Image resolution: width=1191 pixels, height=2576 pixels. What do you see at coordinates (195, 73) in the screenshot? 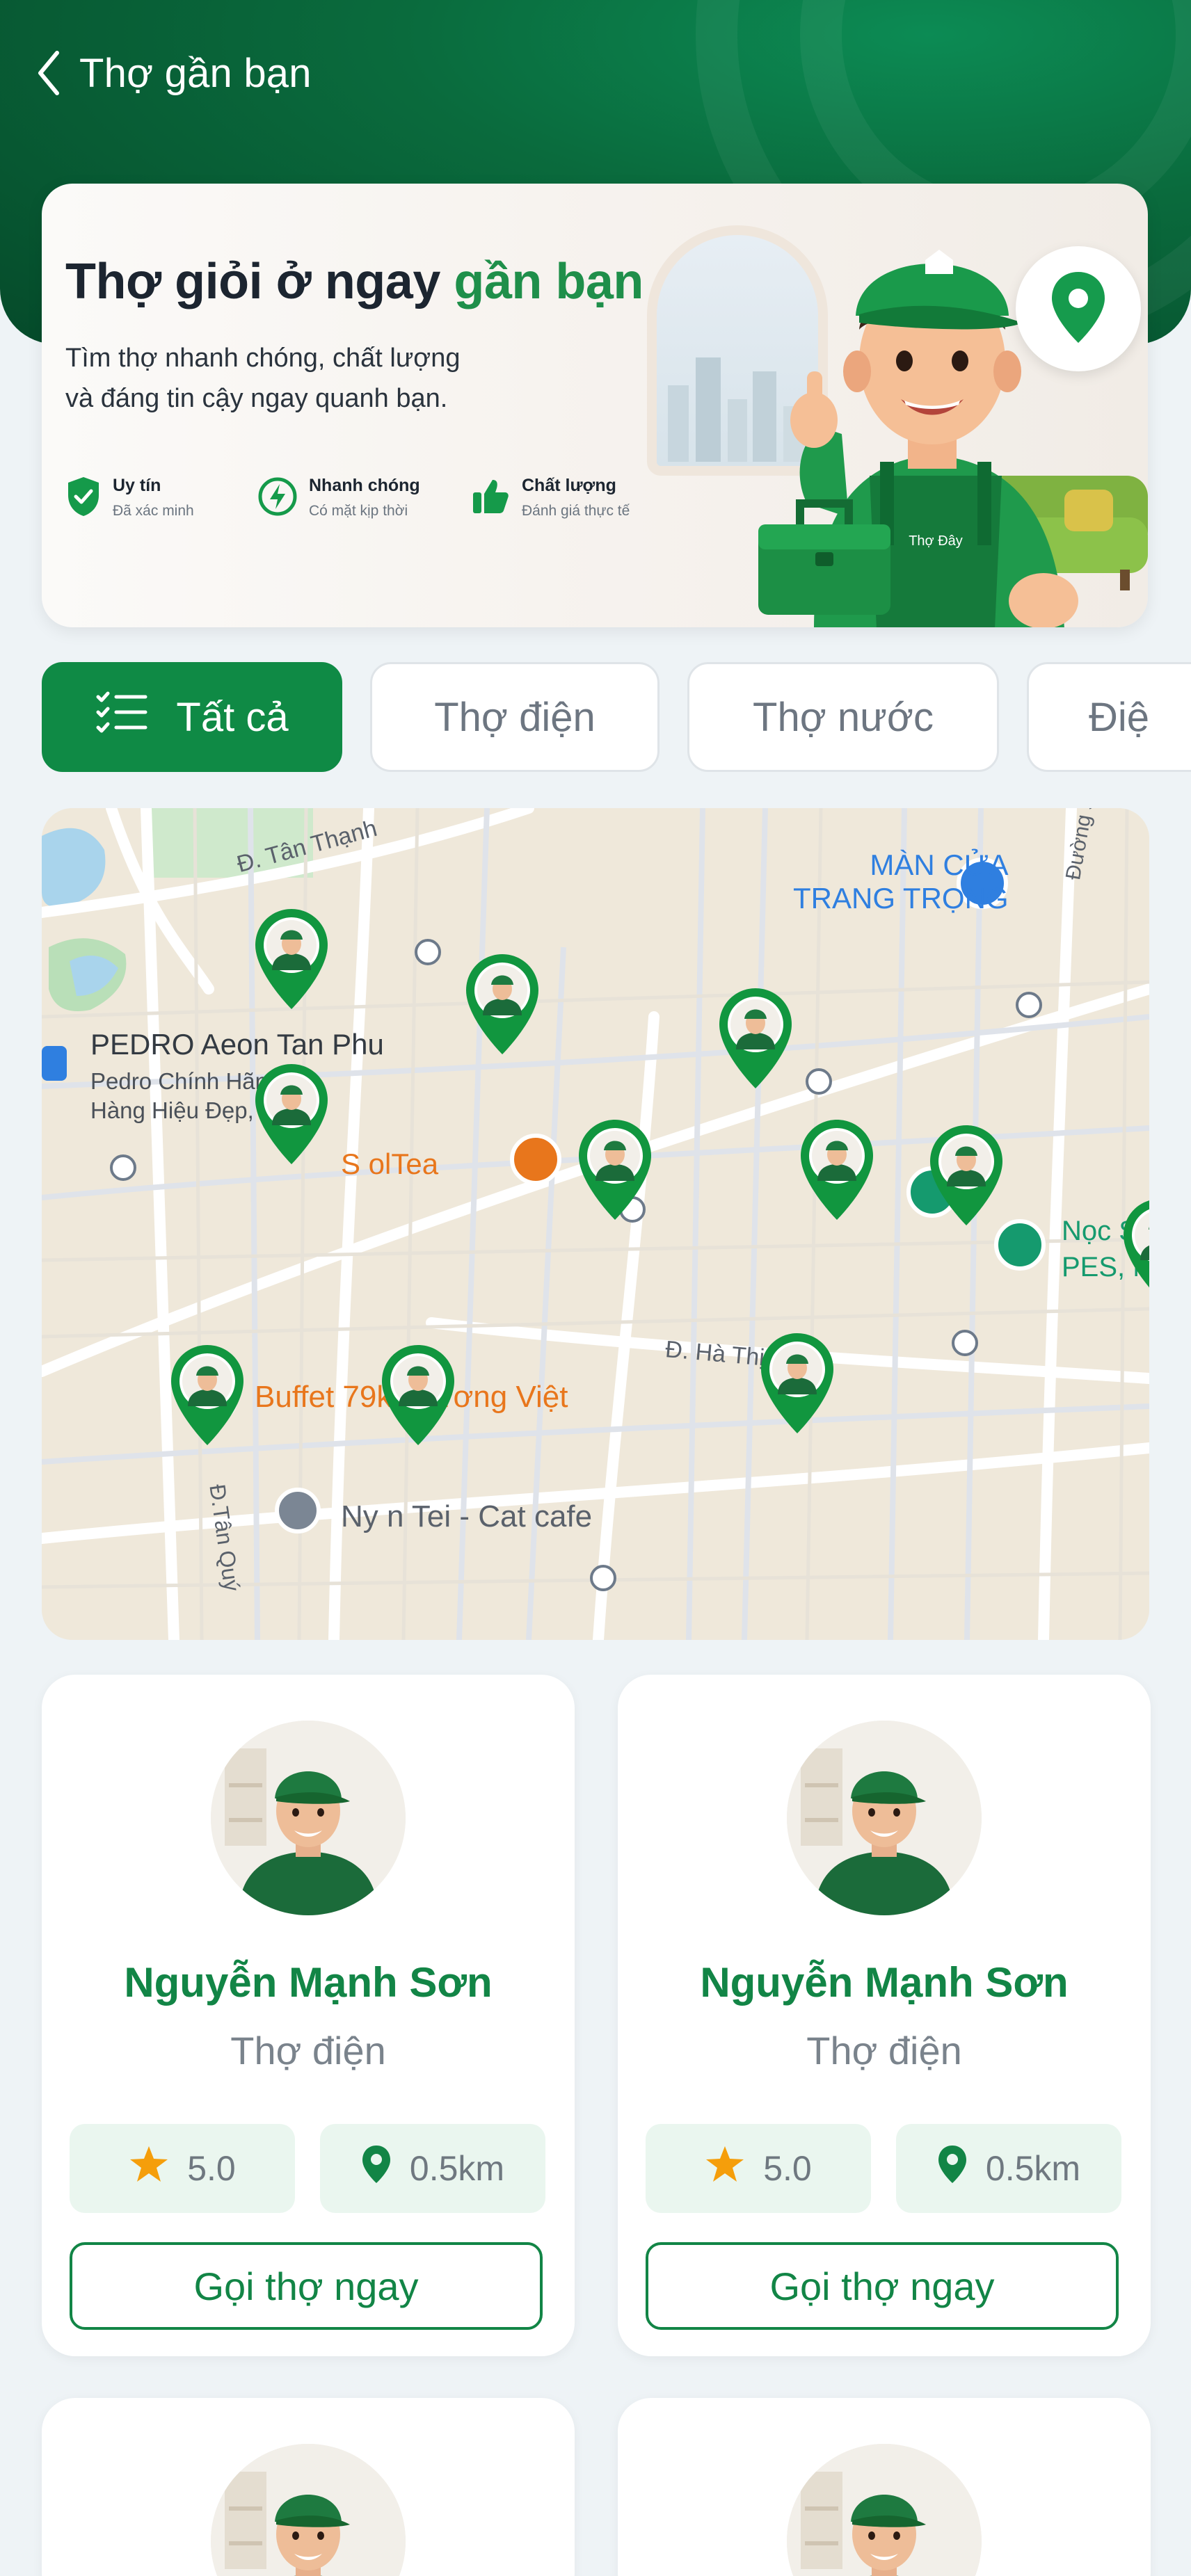
I see `page-title: Thợ gần bạn` at bounding box center [195, 73].